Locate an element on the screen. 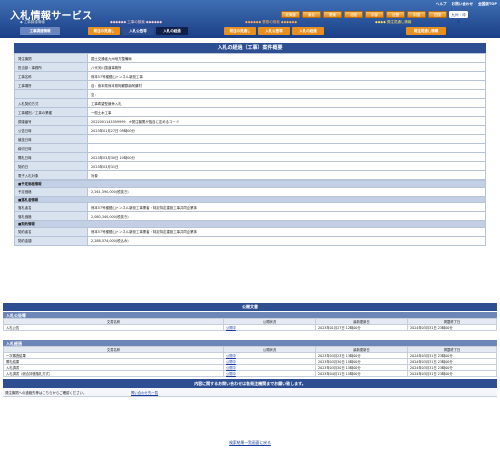  field-label: 開札日時 is located at coordinates (51, 157).